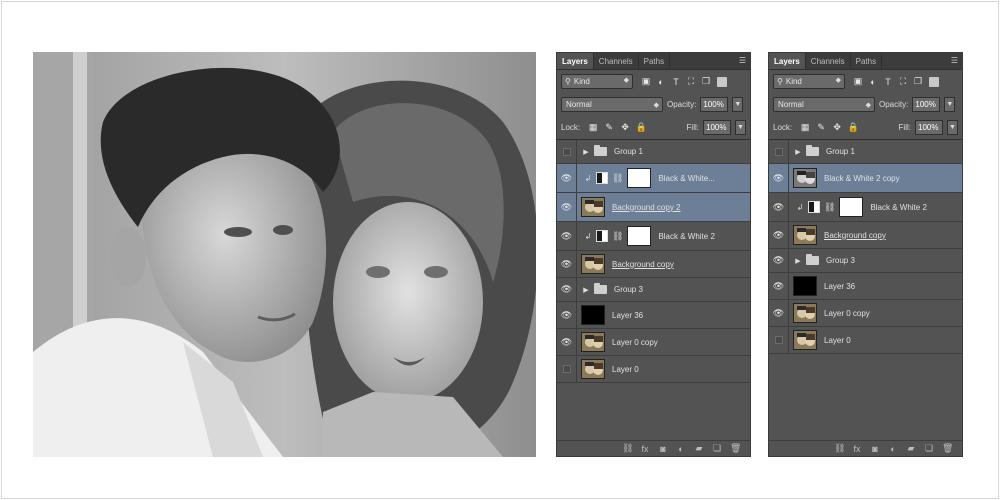 The image size is (1000, 500). What do you see at coordinates (568, 81) in the screenshot?
I see `search-icon: ⚲` at bounding box center [568, 81].